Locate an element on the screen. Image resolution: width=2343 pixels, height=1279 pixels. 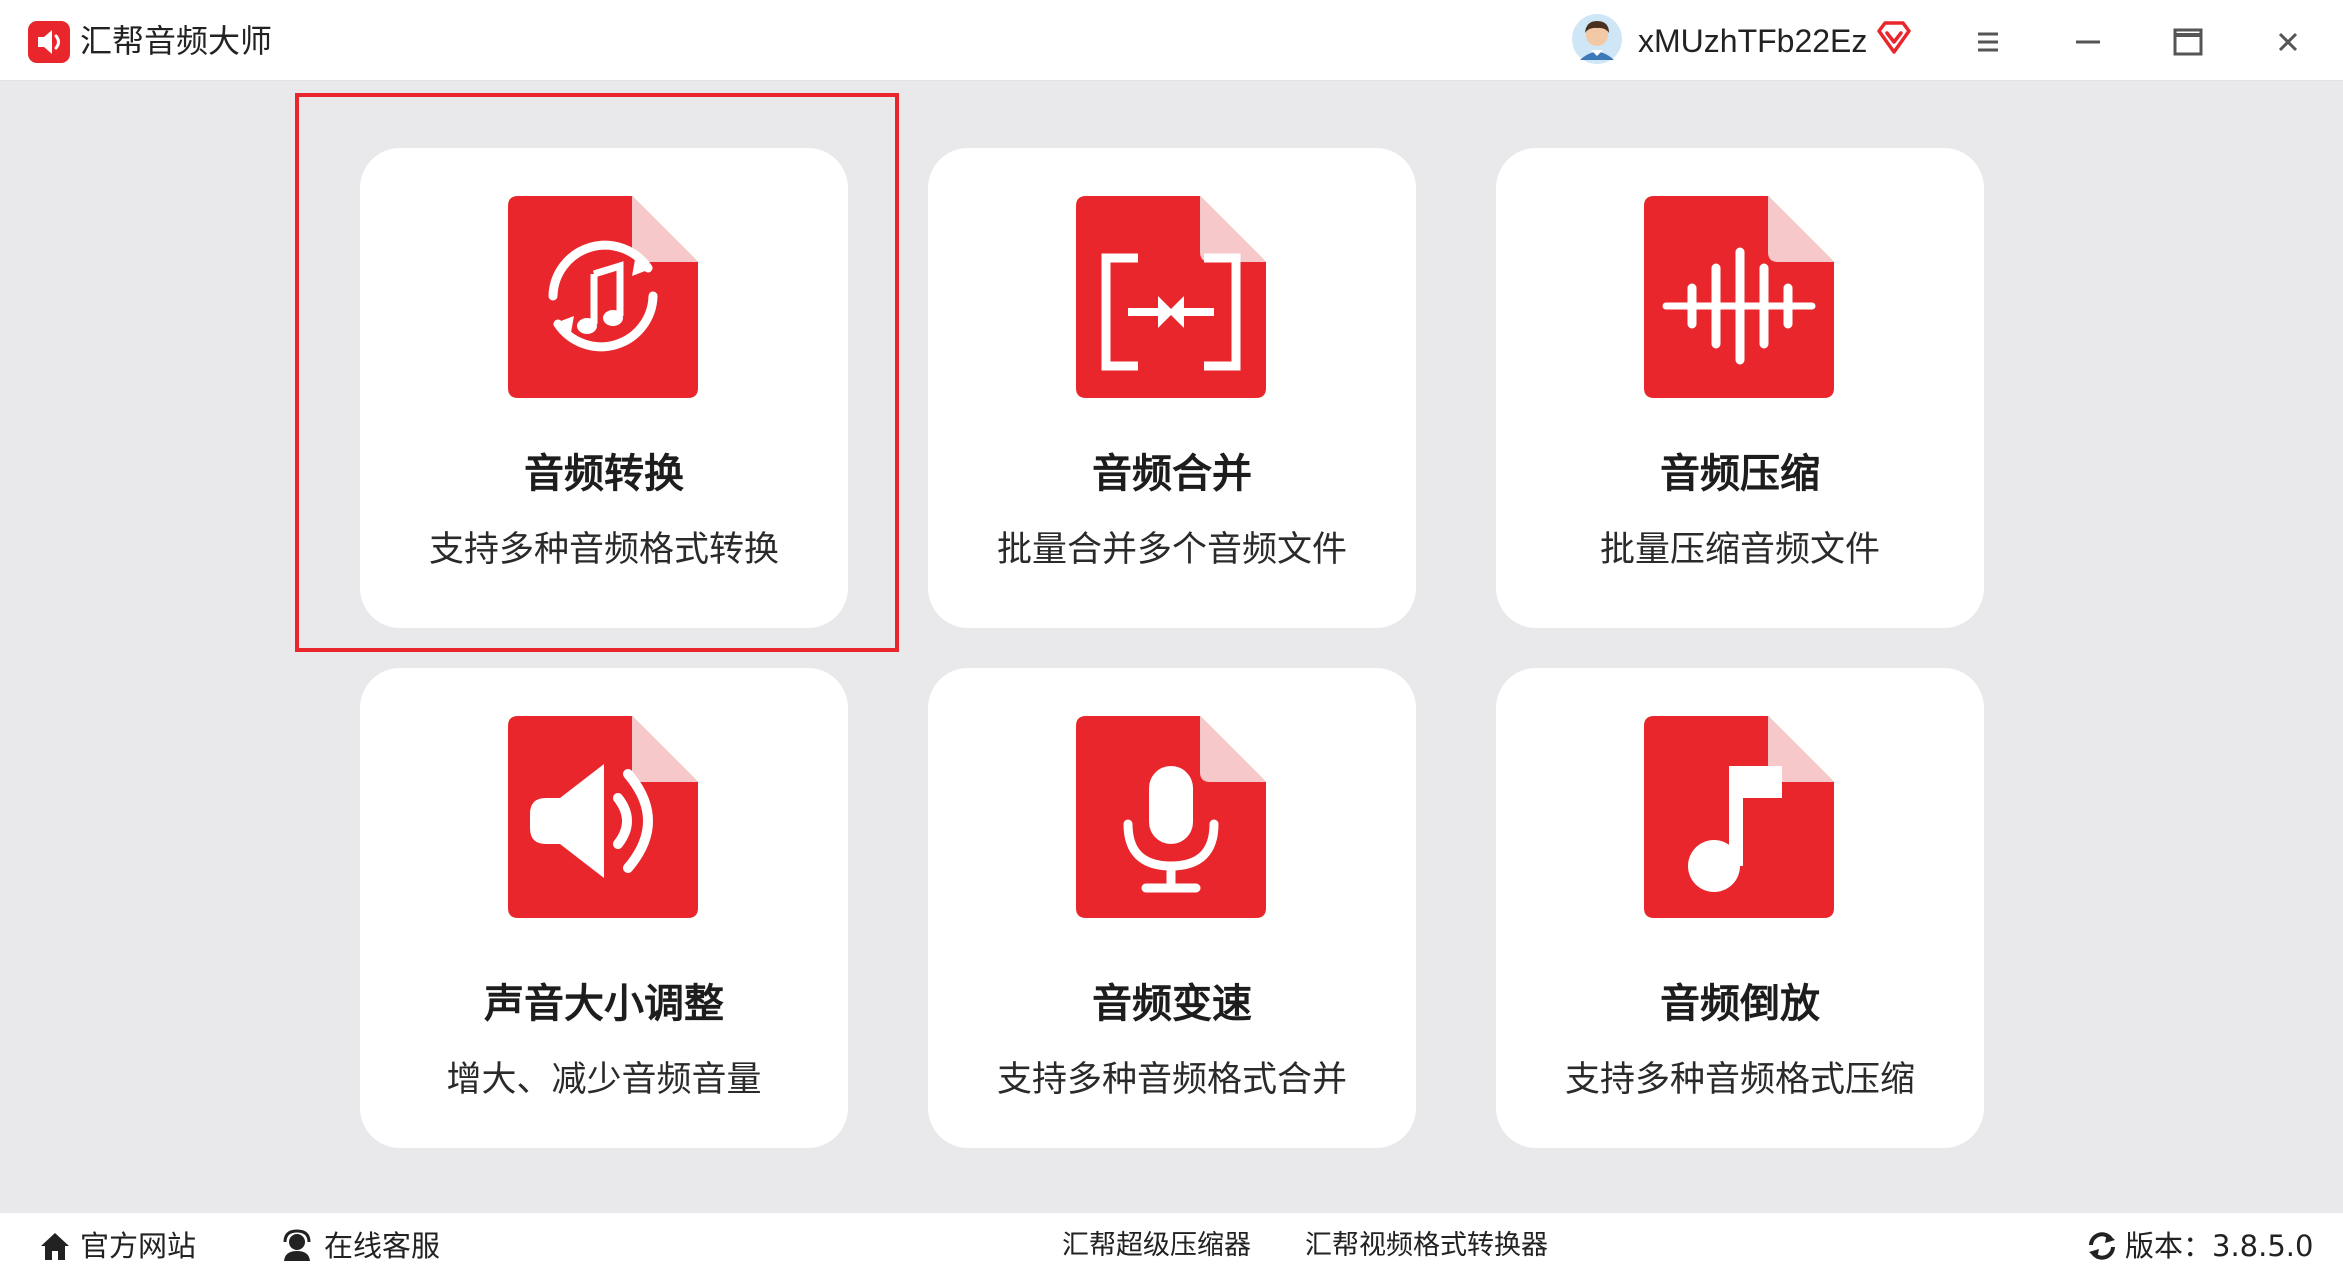
tool-card-audio-reverse: 音频倒放 支持多种音频格式压缩 is located at coordinates (1740, 908).